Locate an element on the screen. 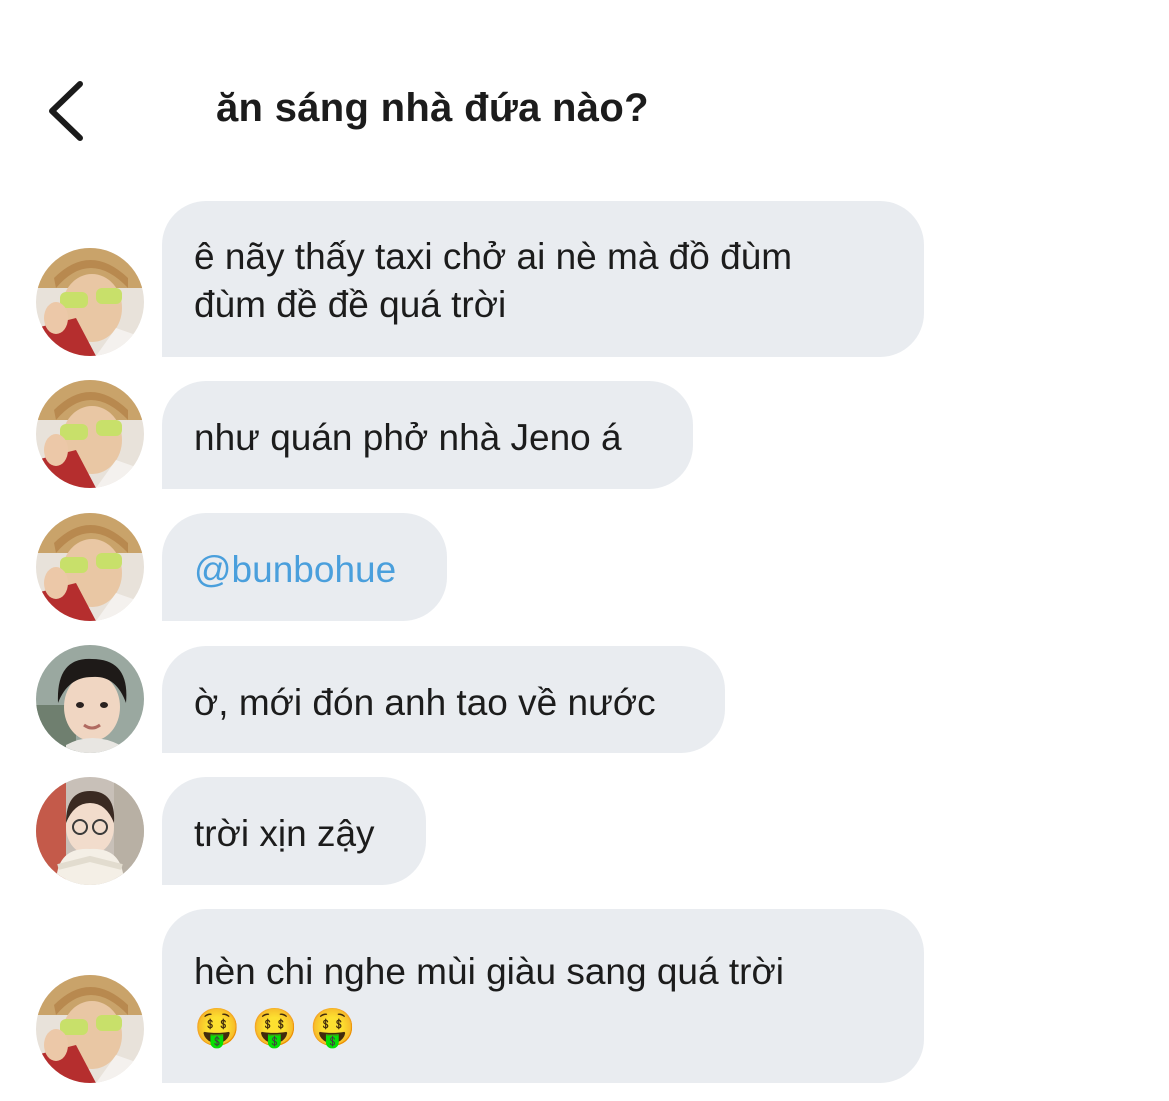 The image size is (1169, 1101). message-bubble: ờ, mới đón anh tao về nước is located at coordinates (443, 699).